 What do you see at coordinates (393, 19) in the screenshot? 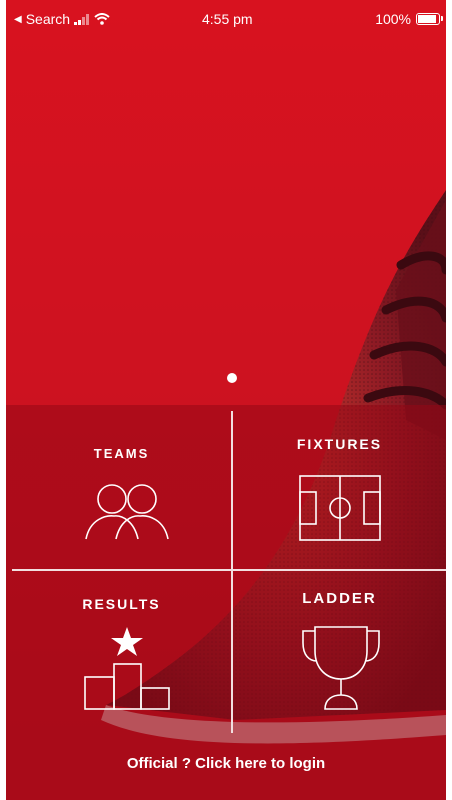
I see `battery-percent: 100%` at bounding box center [393, 19].